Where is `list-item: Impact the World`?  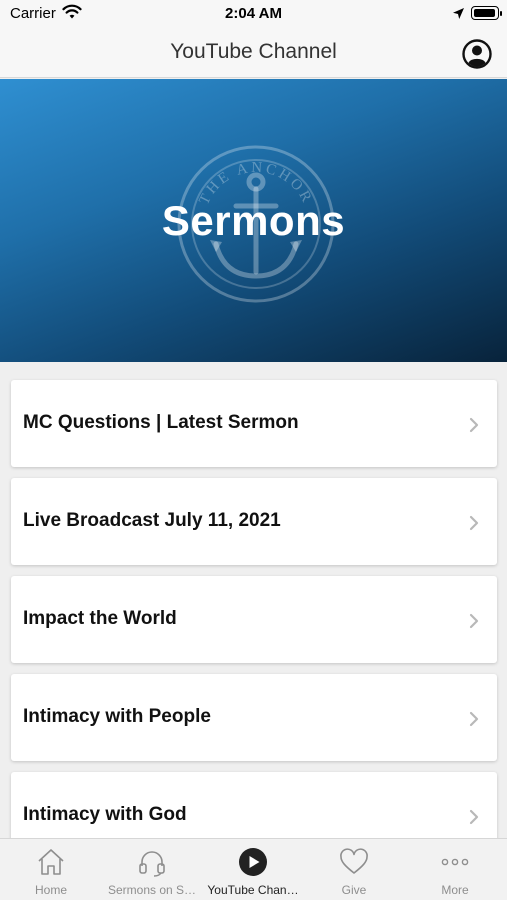 list-item: Impact the World is located at coordinates (254, 619).